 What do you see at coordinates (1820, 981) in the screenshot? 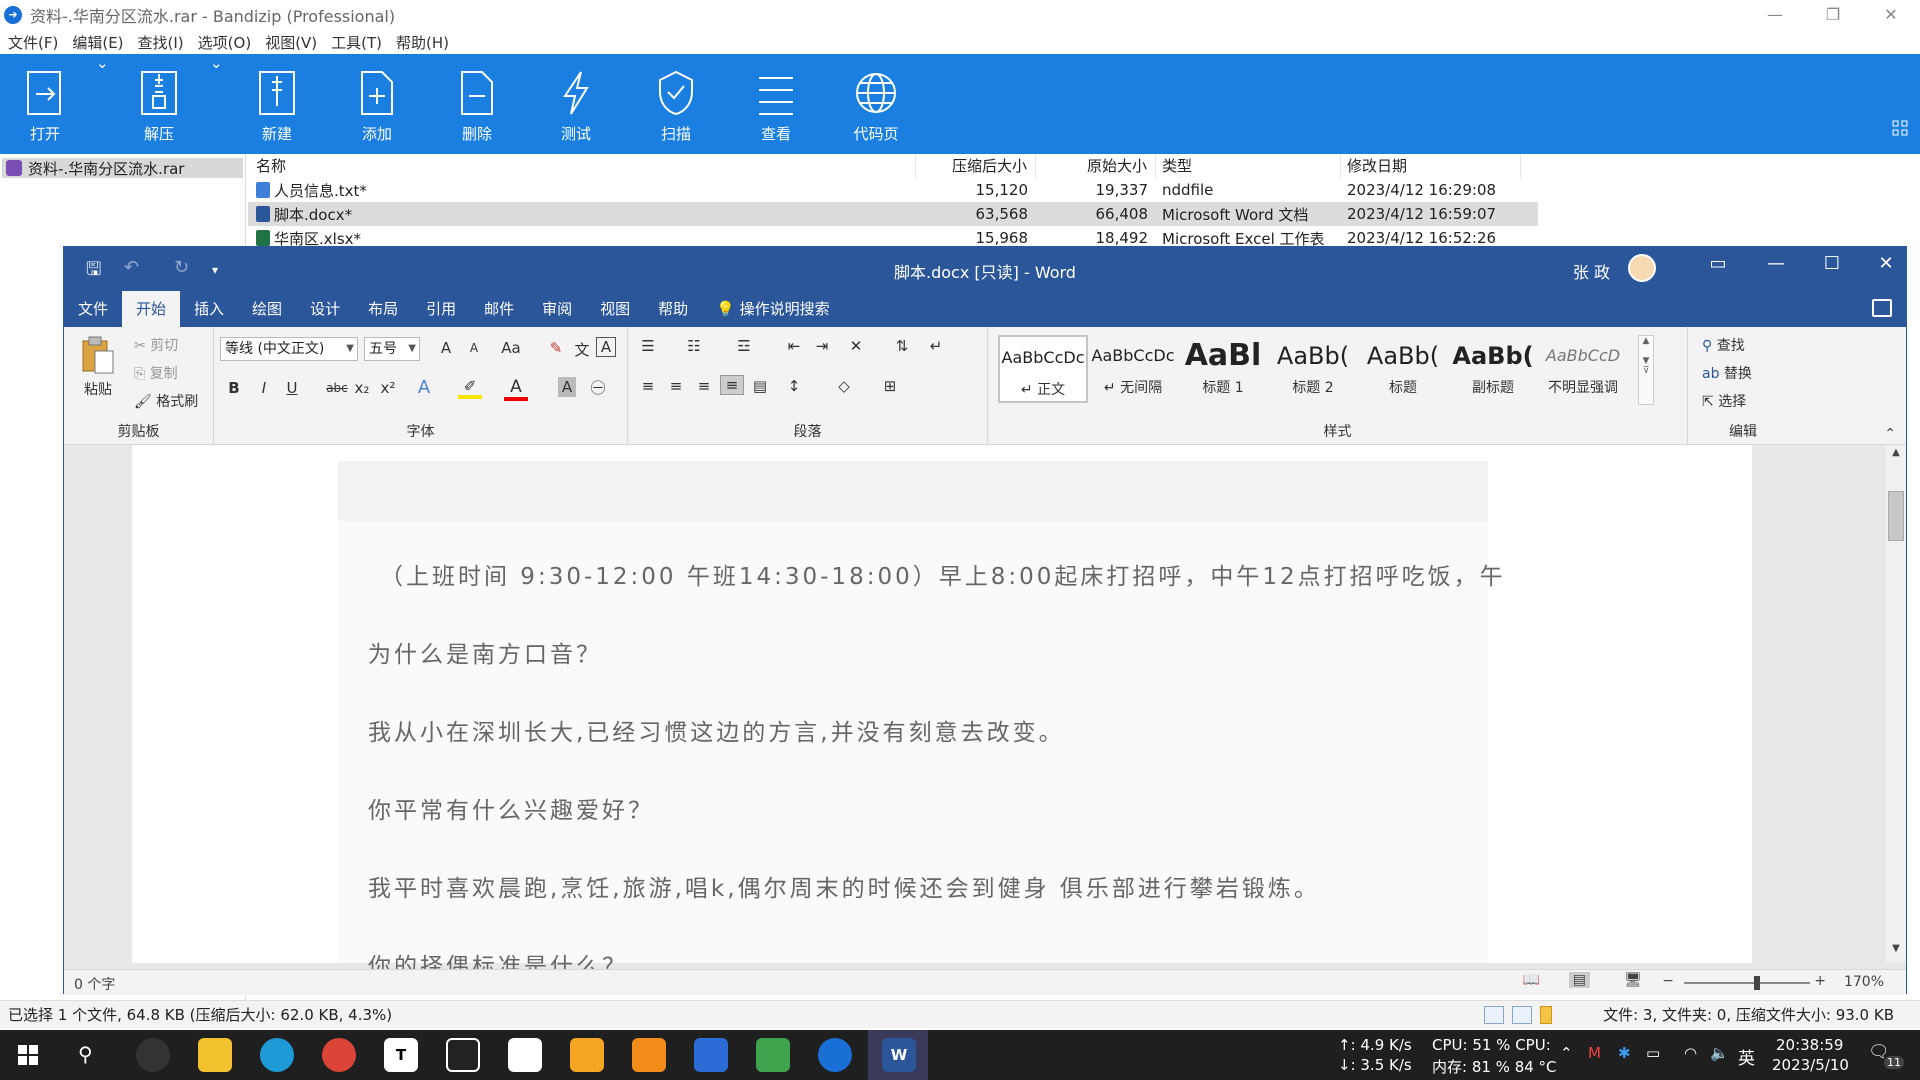
I see `zoom-in-button: +` at bounding box center [1820, 981].